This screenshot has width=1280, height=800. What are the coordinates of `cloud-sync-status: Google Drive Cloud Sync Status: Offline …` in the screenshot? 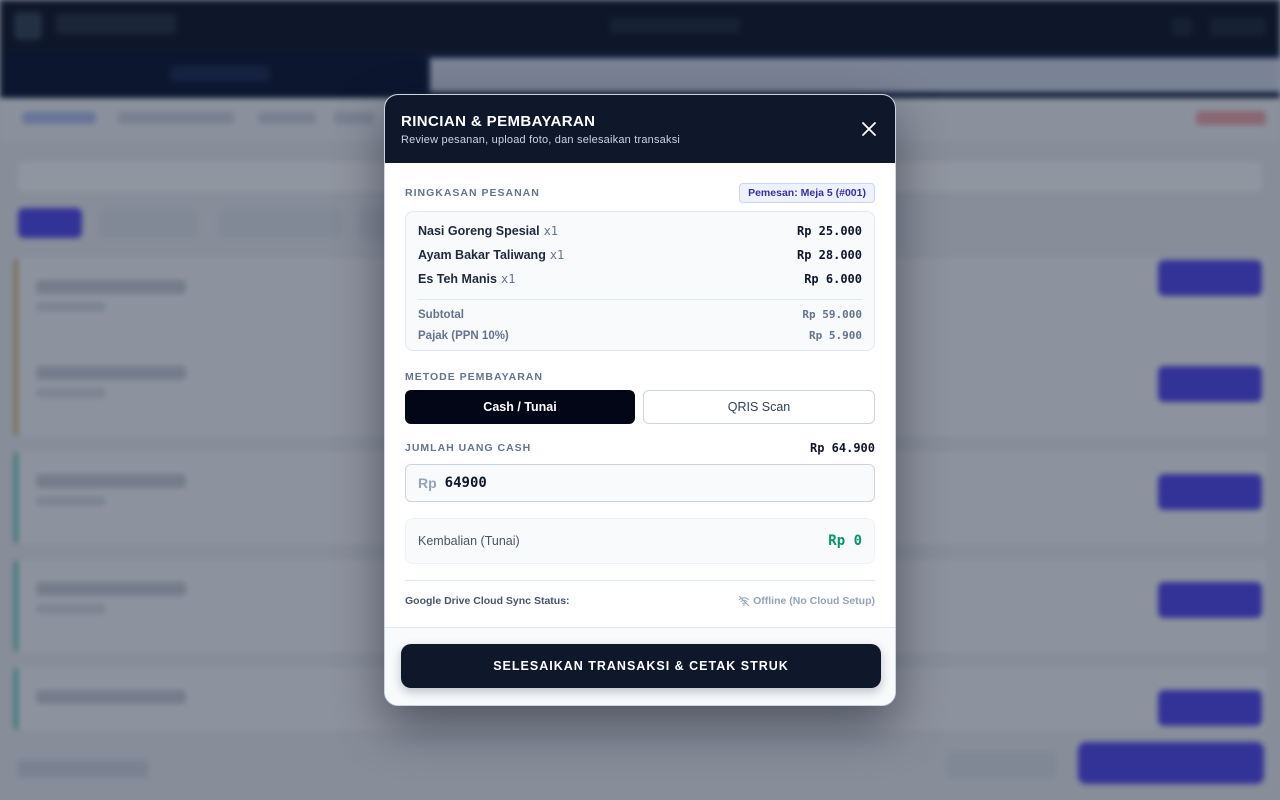 It's located at (640, 593).